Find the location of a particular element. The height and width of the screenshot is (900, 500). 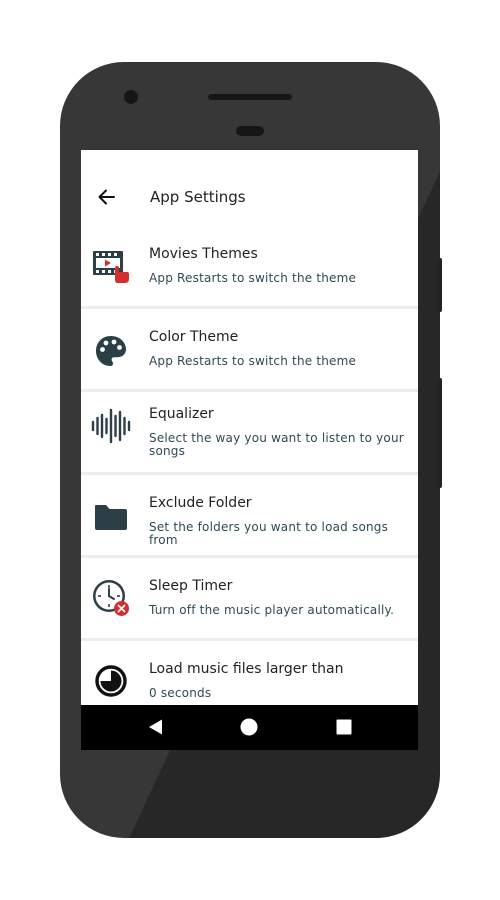

setting-subtitle: 0 seconds is located at coordinates (180, 693).